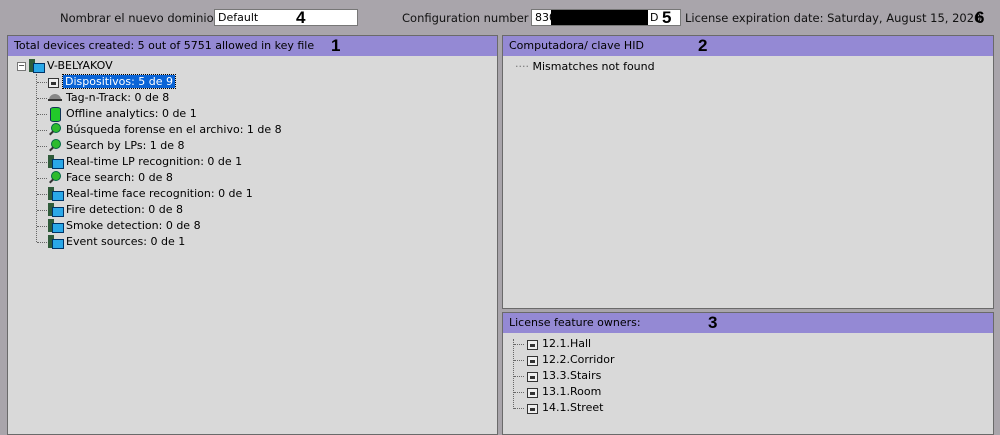 This screenshot has height=435, width=1000. I want to click on owner-item: 12.1.Hall, so click(559, 344).